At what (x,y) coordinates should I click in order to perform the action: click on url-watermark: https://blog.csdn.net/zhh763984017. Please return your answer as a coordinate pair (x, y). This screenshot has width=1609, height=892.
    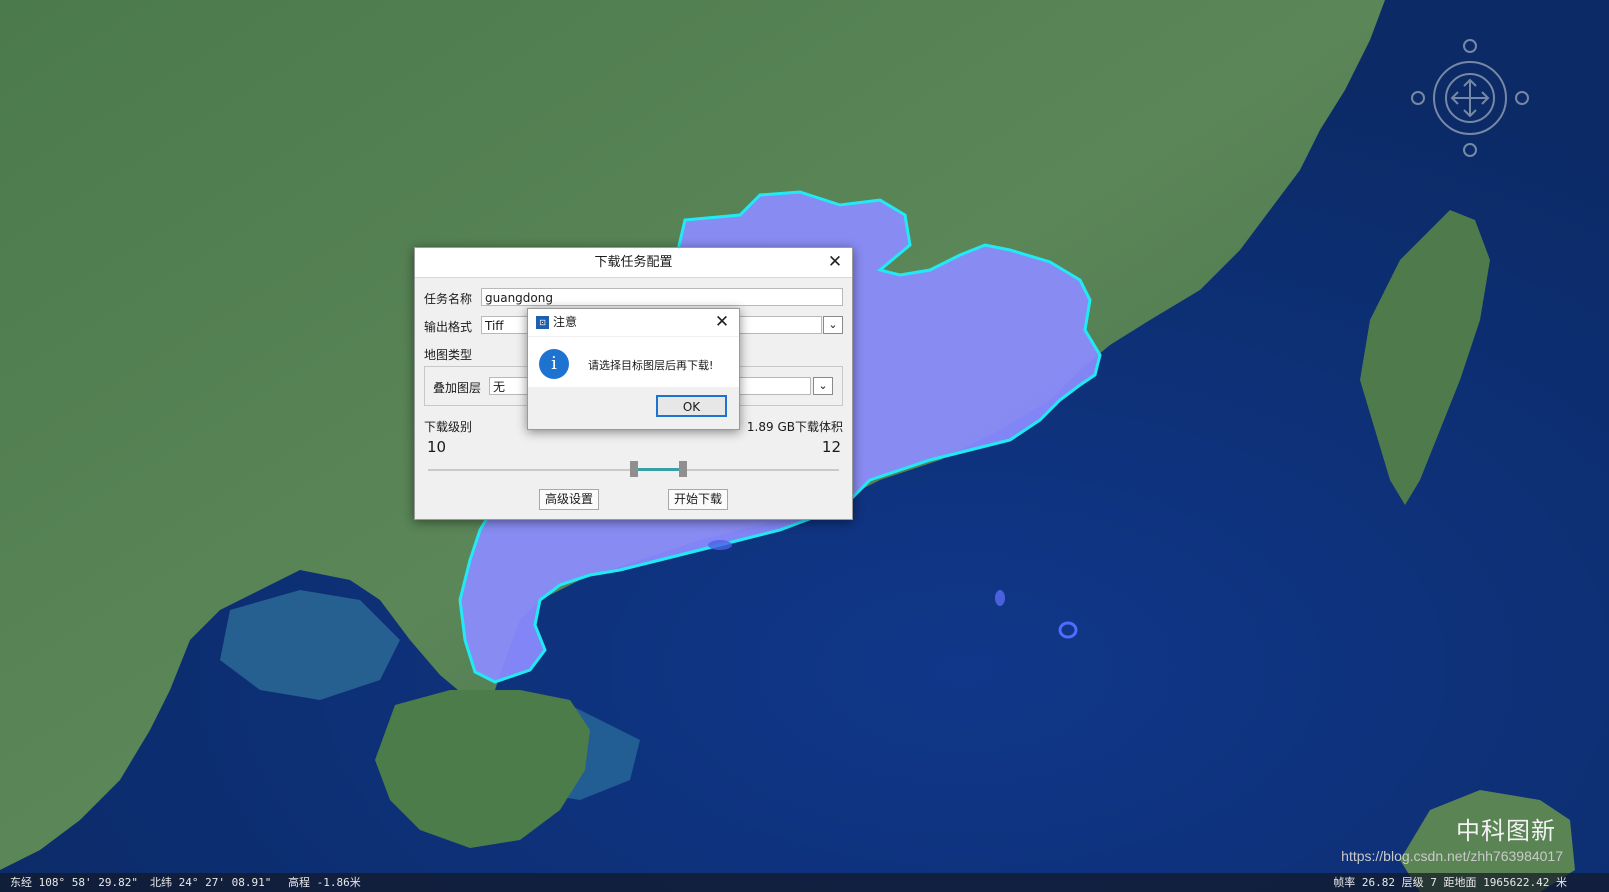
    Looking at the image, I should click on (1452, 856).